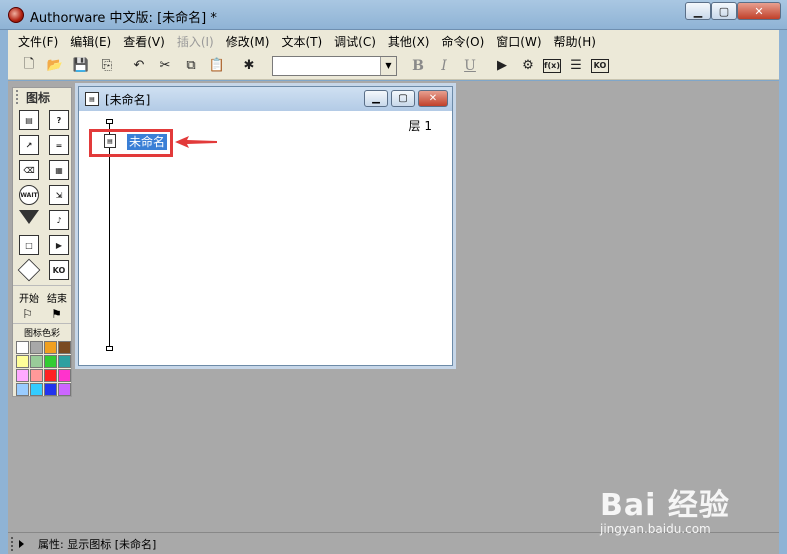 The image size is (787, 554). Describe the element at coordinates (301, 41) in the screenshot. I see `menu-text: 文本(T)` at that location.